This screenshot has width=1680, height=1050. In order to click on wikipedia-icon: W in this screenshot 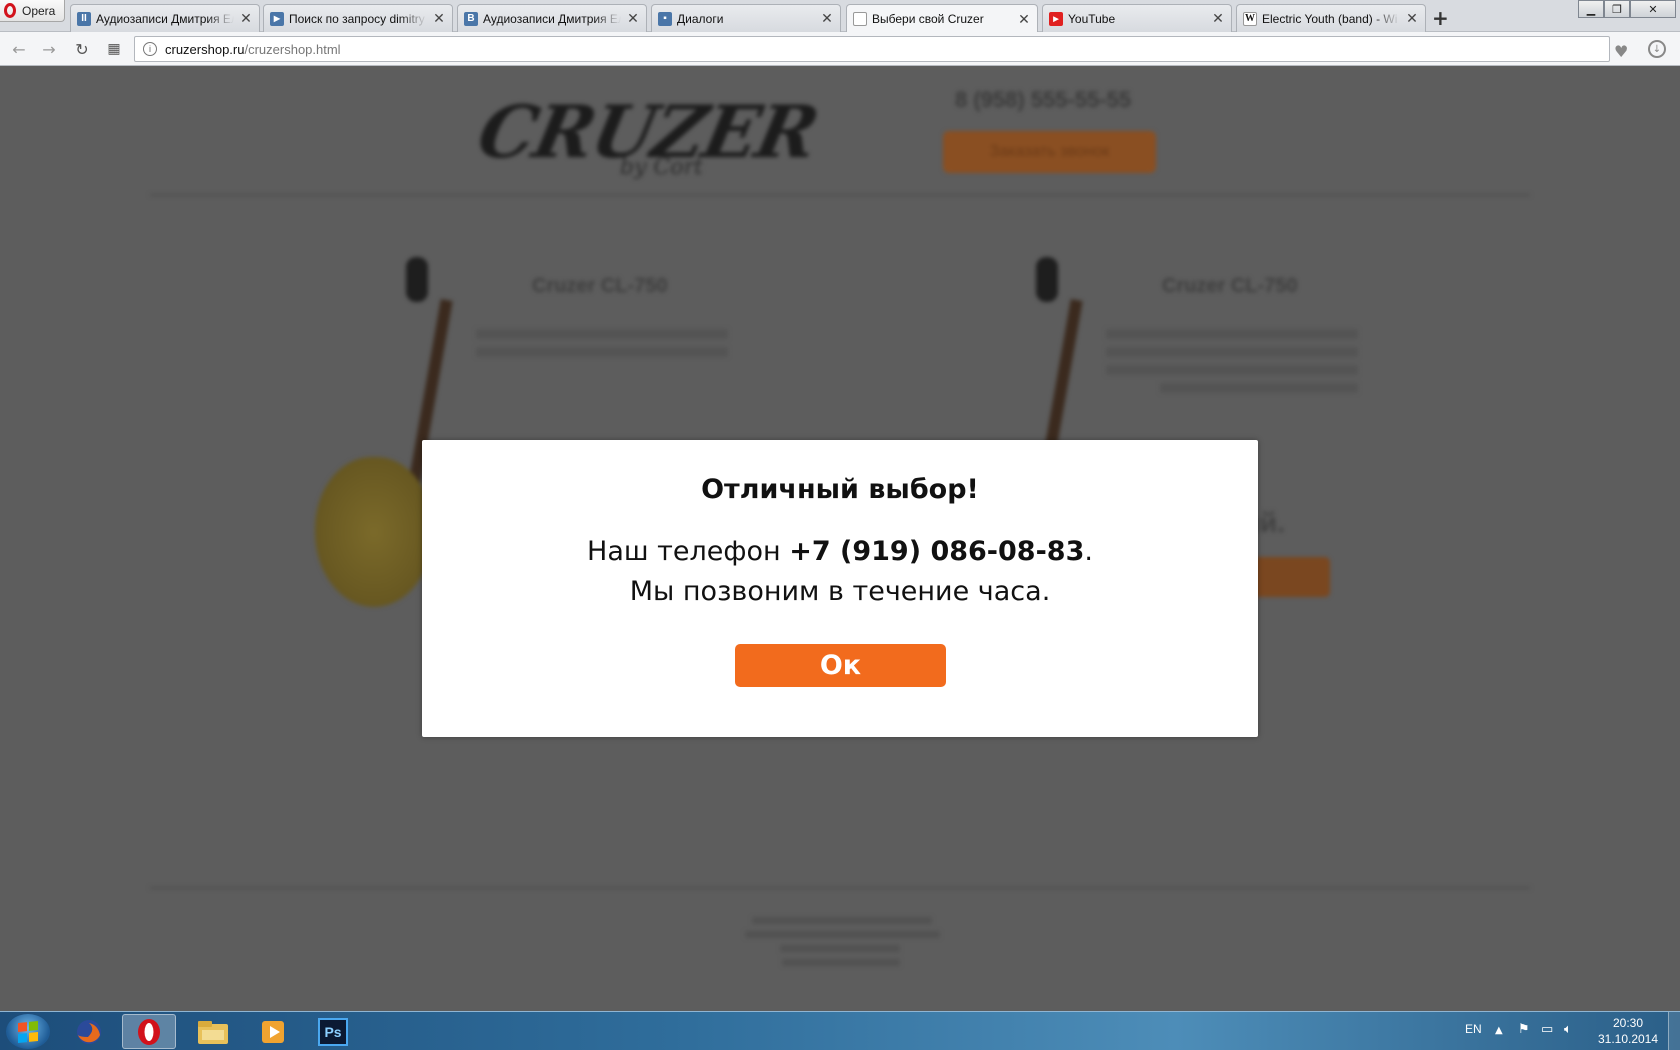, I will do `click(1250, 18)`.